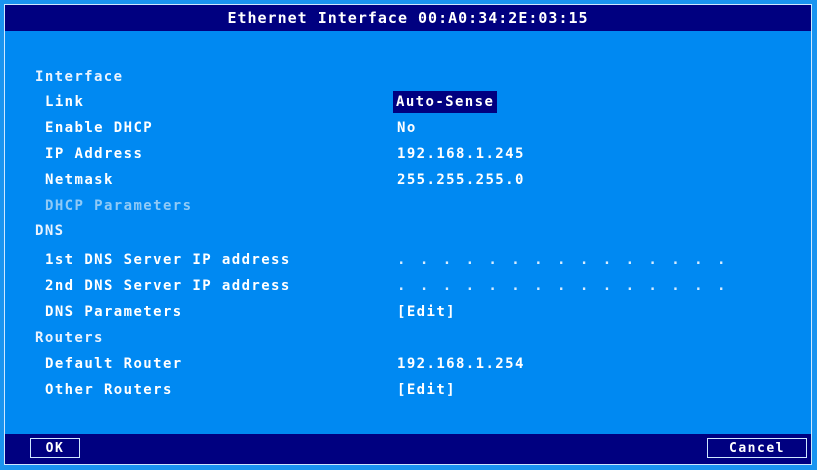 Image resolution: width=817 pixels, height=470 pixels. What do you see at coordinates (109, 390) in the screenshot?
I see `other-routers-label: Other Routers` at bounding box center [109, 390].